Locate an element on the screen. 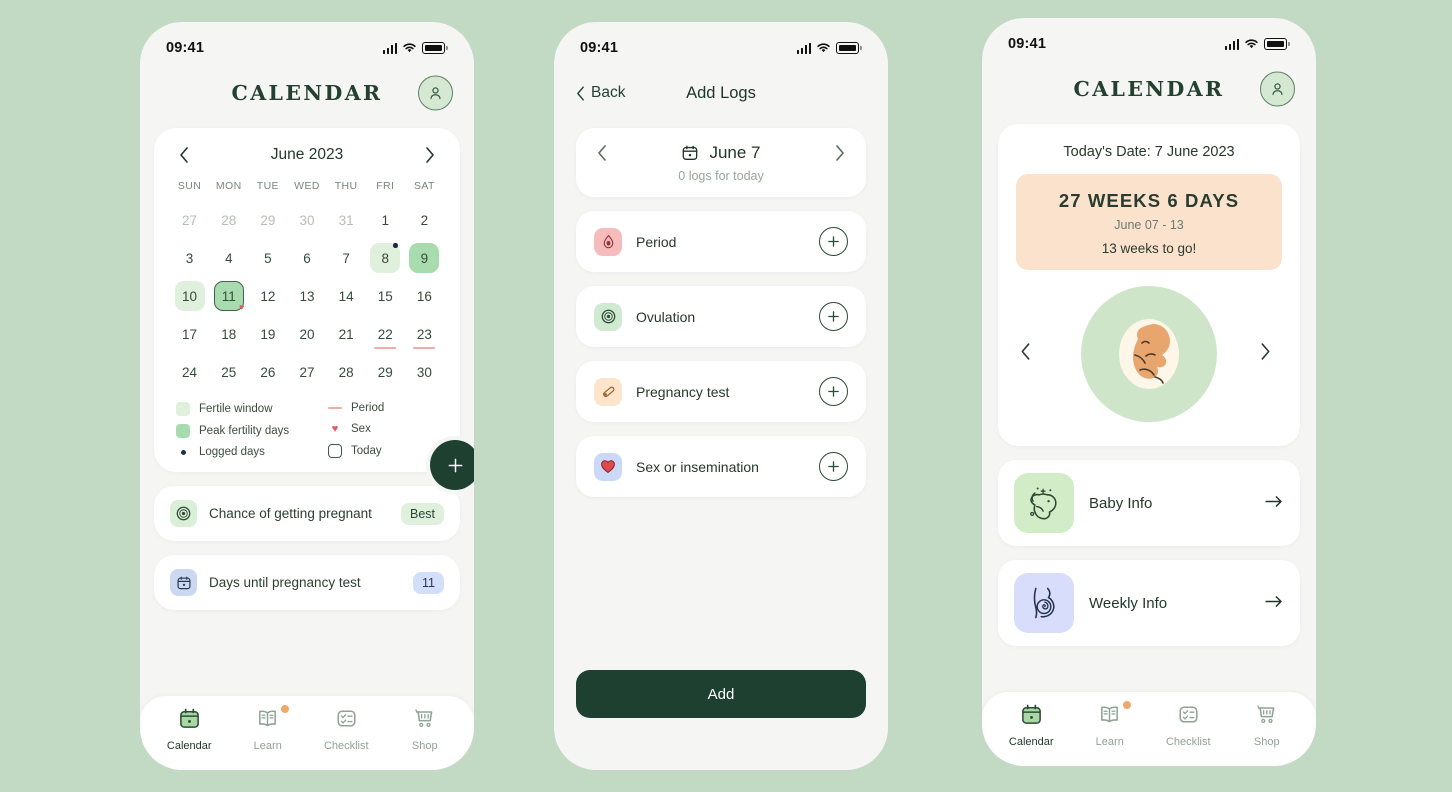 The height and width of the screenshot is (792, 1452). add-pregnancy-test-button is located at coordinates (833, 391).